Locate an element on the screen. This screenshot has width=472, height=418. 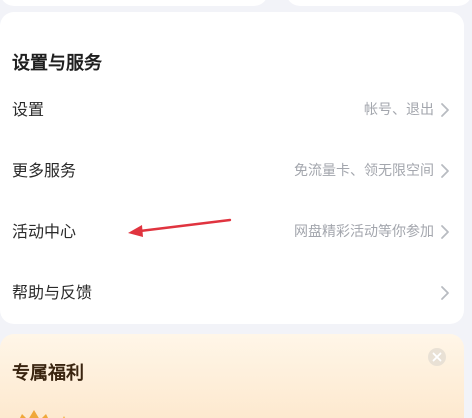
row-settings: 设置 帐号、退出 is located at coordinates (232, 110).